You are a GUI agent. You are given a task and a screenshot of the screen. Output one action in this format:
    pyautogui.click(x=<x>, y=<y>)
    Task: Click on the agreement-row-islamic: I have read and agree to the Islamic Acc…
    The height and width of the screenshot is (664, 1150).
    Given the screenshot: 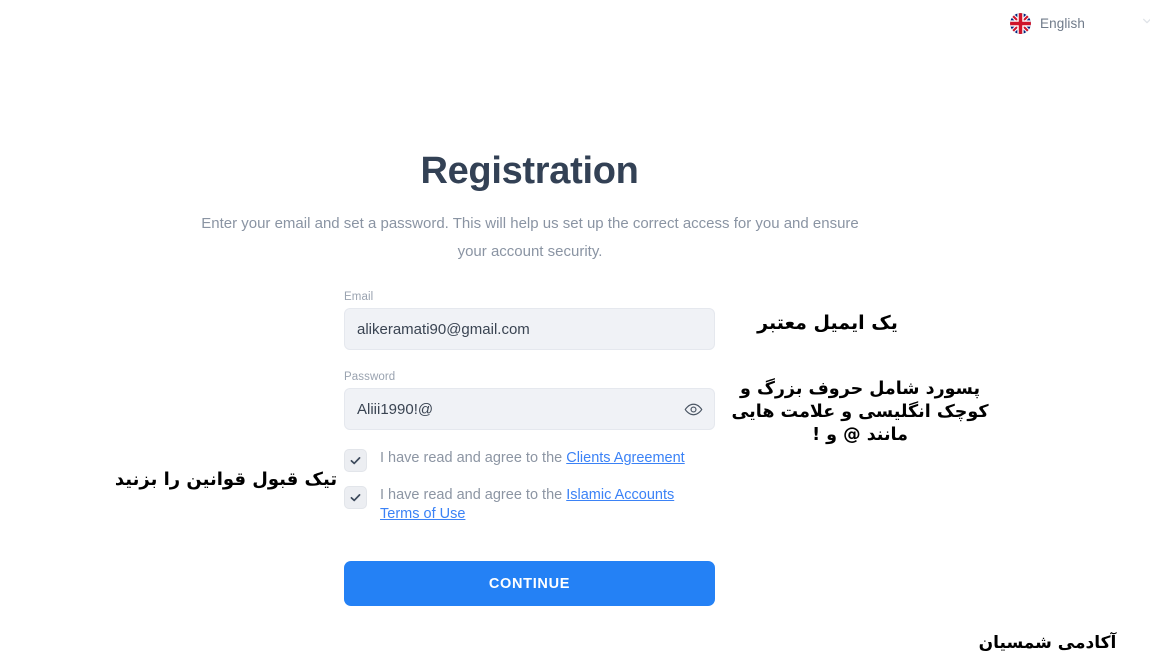 What is the action you would take?
    pyautogui.click(x=529, y=504)
    